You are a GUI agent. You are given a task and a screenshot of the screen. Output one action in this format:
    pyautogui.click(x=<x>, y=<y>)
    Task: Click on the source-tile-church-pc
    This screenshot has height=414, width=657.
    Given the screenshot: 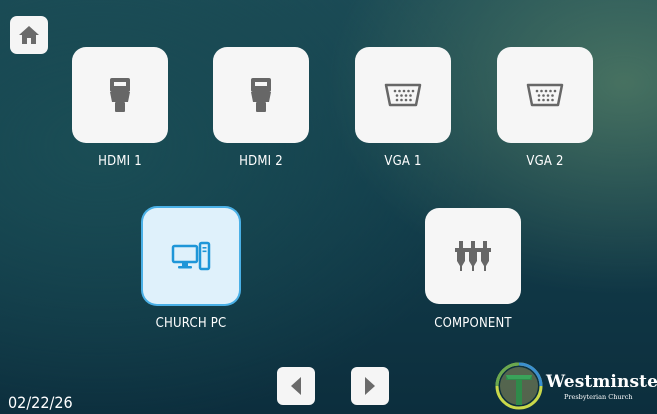 What is the action you would take?
    pyautogui.click(x=191, y=256)
    